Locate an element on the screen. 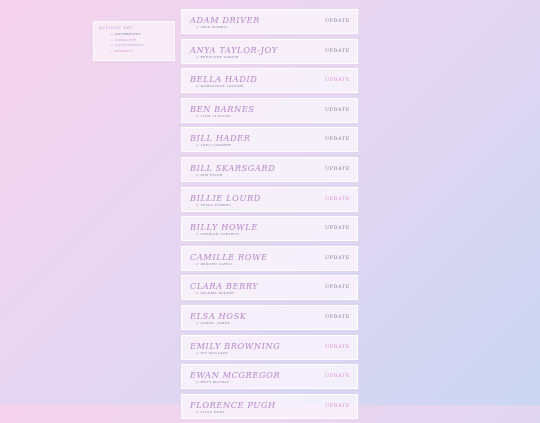  faceclaim-name: ANYA TAYLOR-JOY is located at coordinates (234, 49).